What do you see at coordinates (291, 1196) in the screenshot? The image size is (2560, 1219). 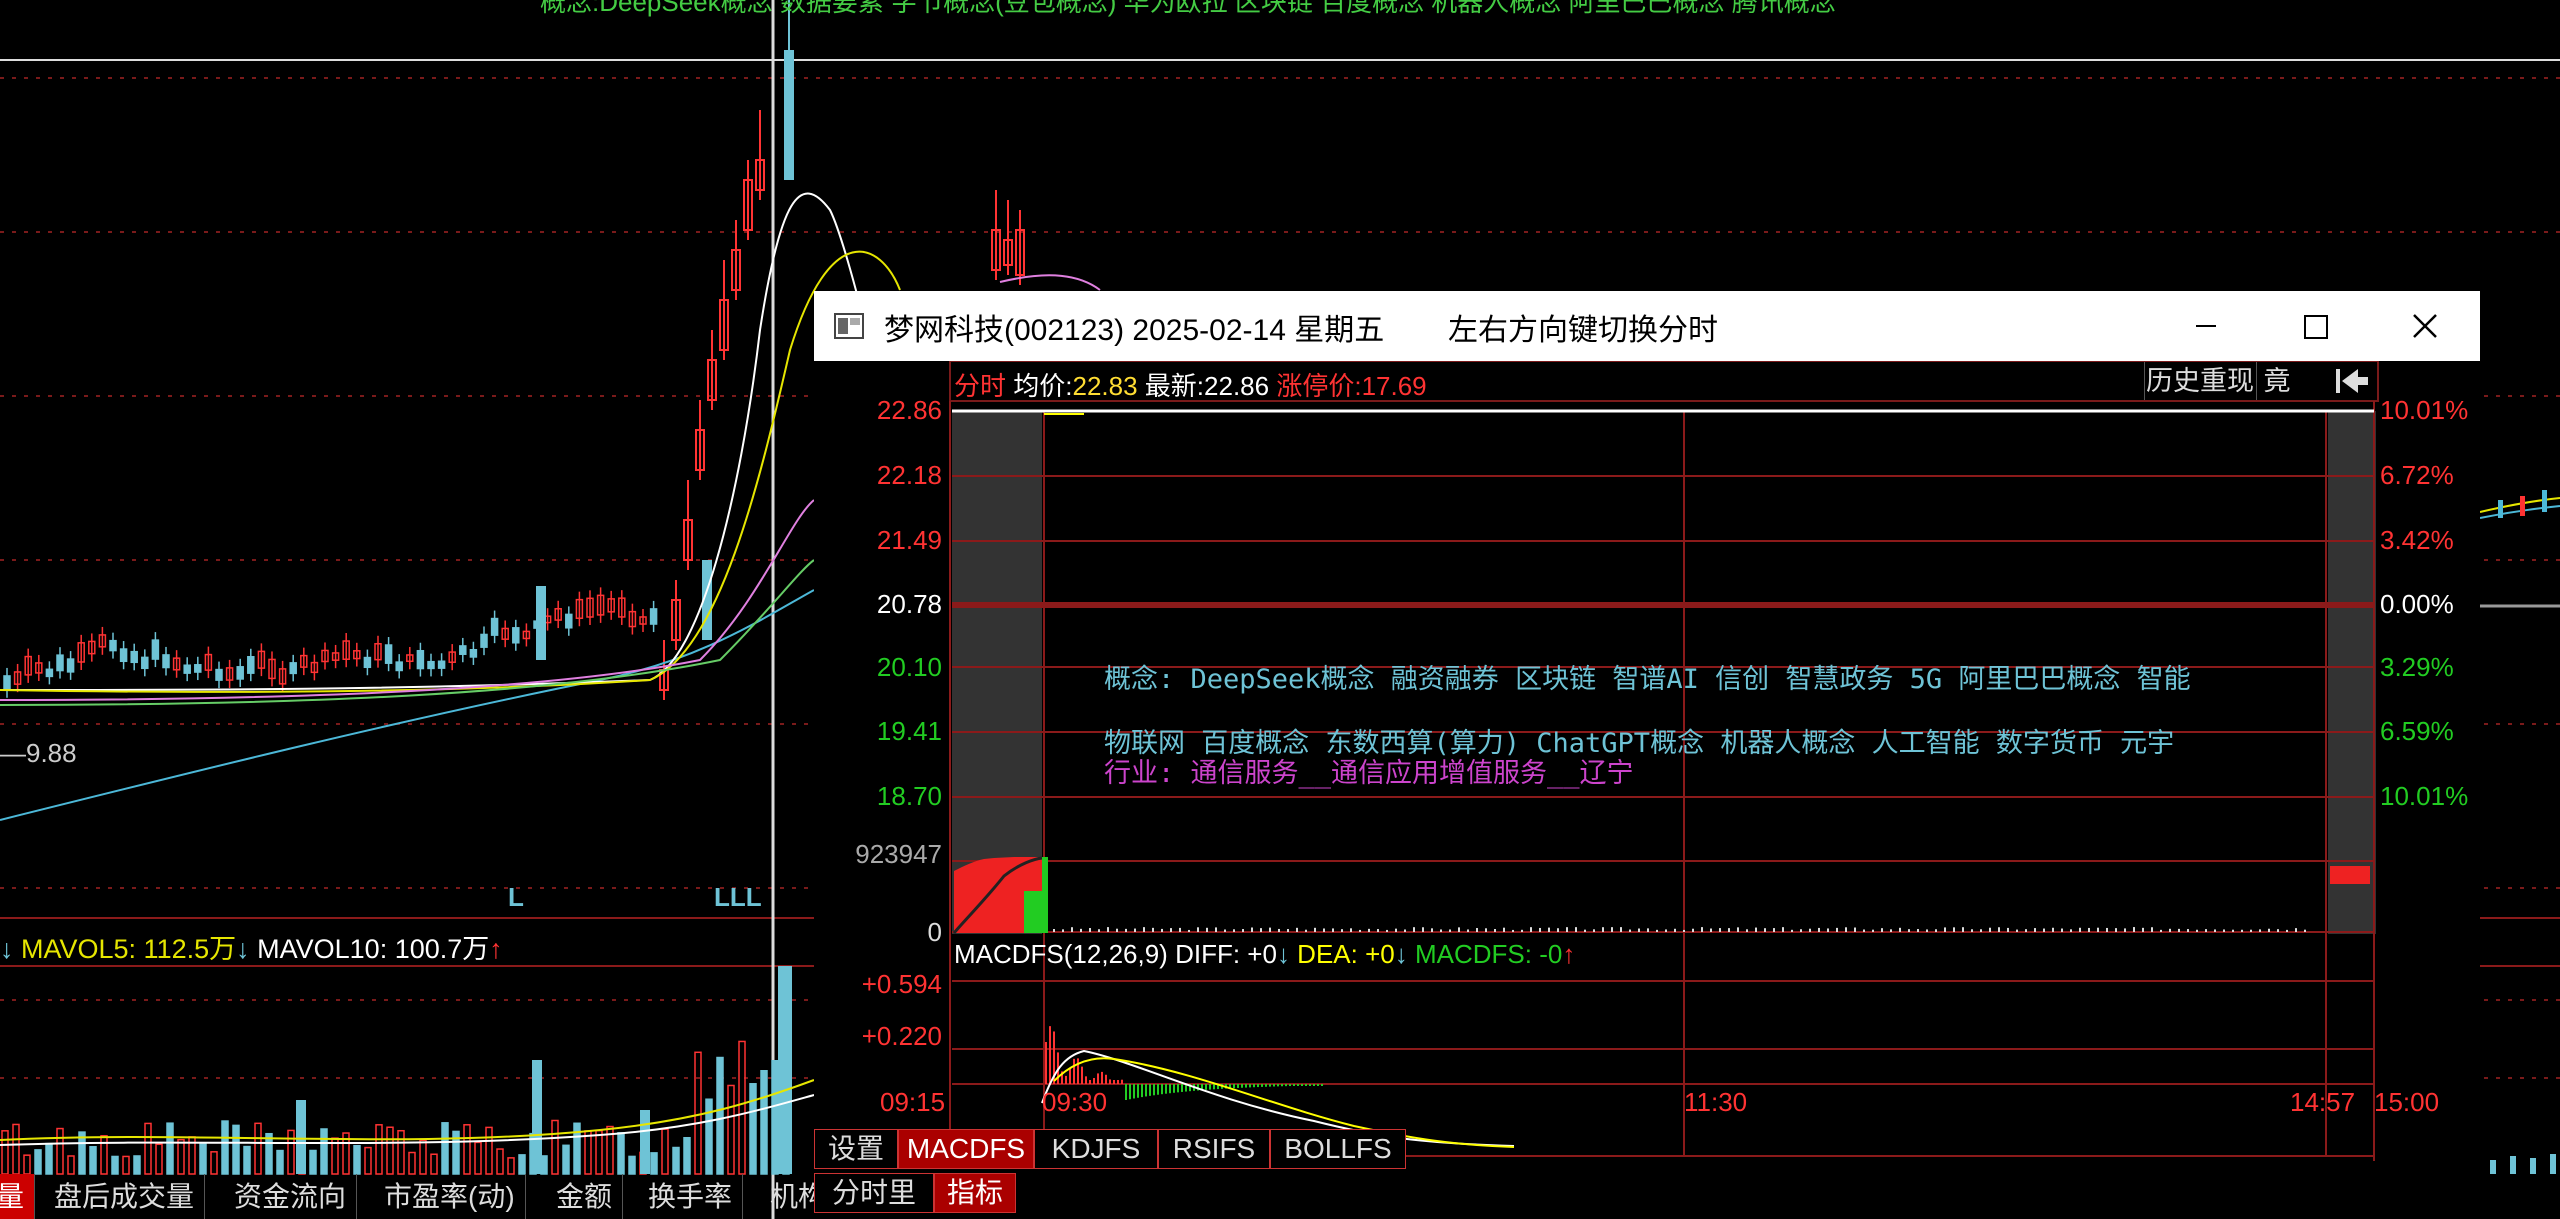 I see `tab-fund-flow: 资金流向` at bounding box center [291, 1196].